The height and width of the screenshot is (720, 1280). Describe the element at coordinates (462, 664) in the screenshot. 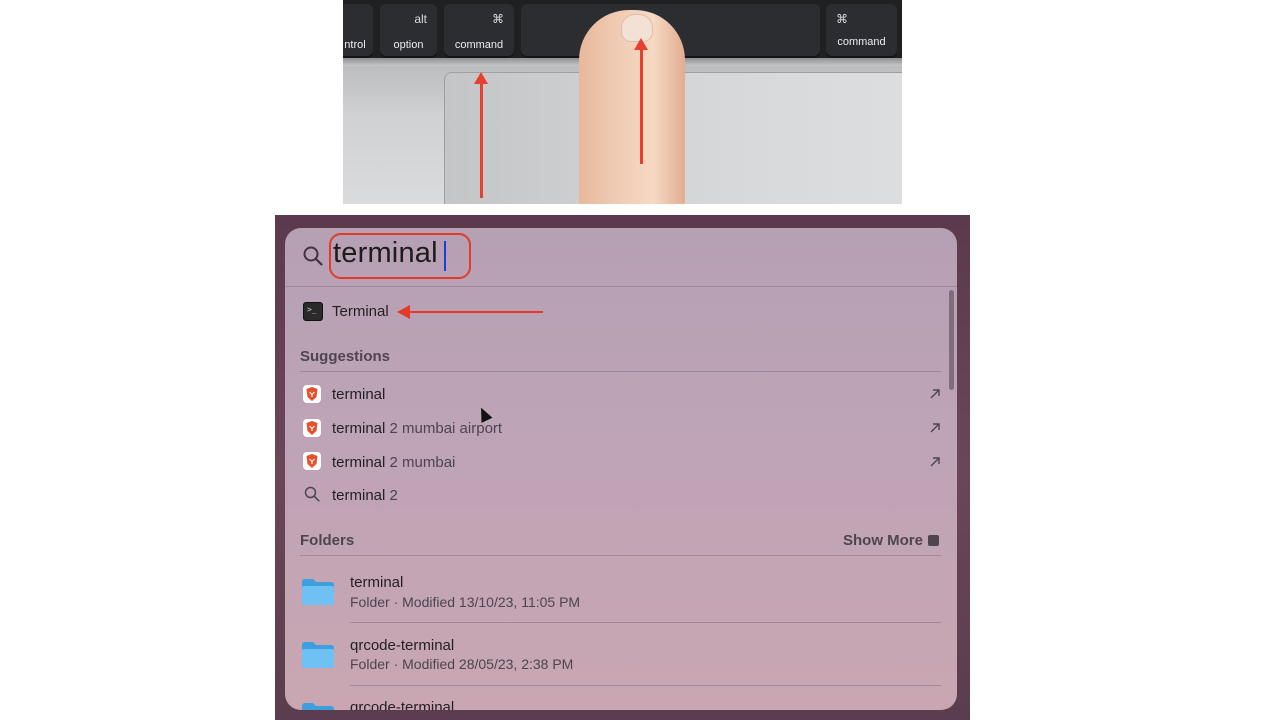

I see `folder-meta: Folder · Modified 28/05/23, 2:38 PM` at that location.